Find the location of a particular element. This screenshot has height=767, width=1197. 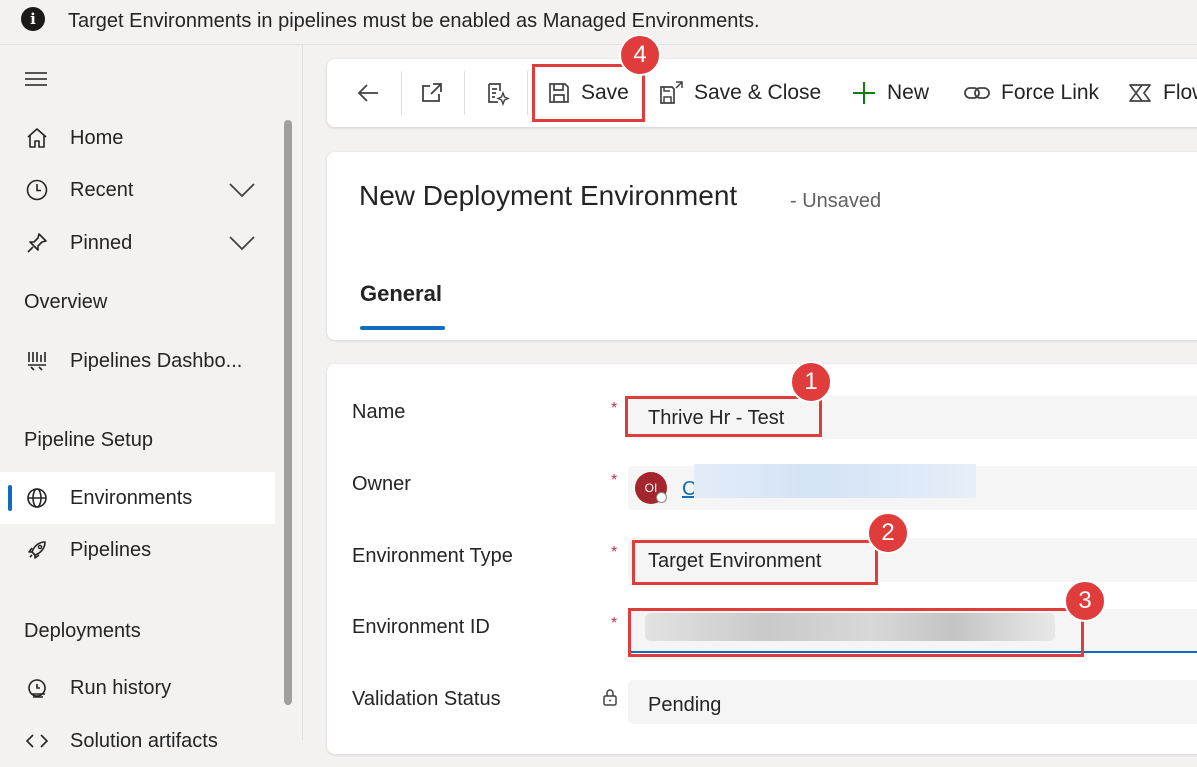

presence-status-icon is located at coordinates (661, 497).